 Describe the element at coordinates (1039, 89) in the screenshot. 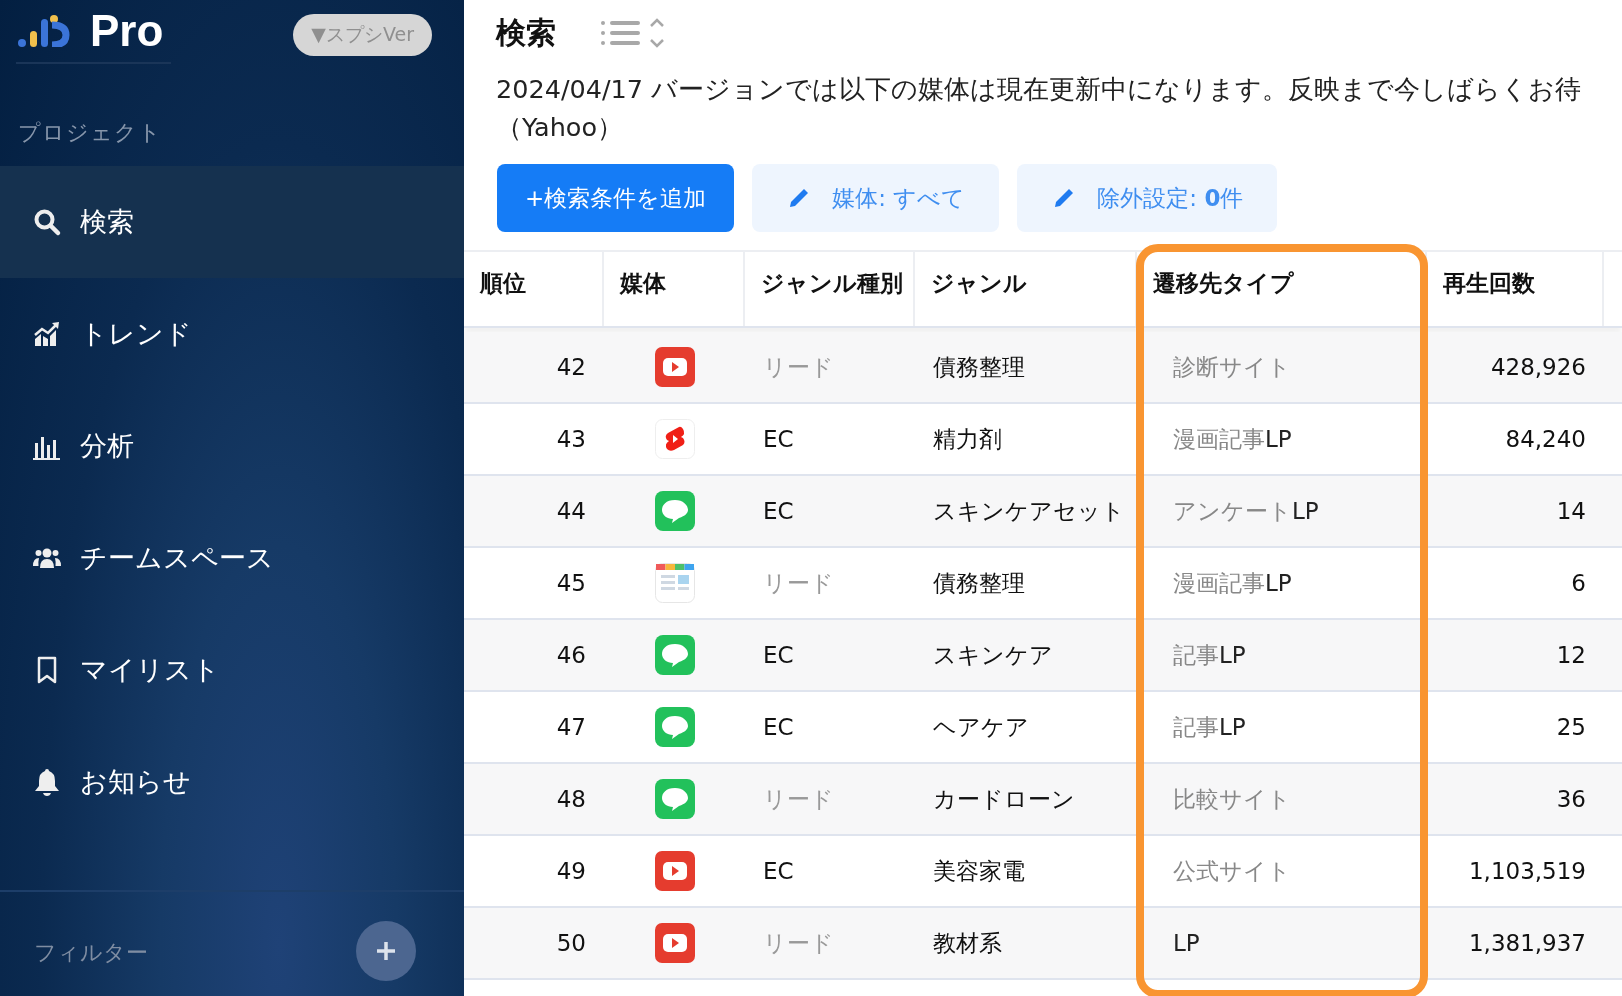

I see `notice-text: 2024/04/17 バージョンでは以下の媒体は現在更新中になります。反映まで今しばらくお待` at that location.